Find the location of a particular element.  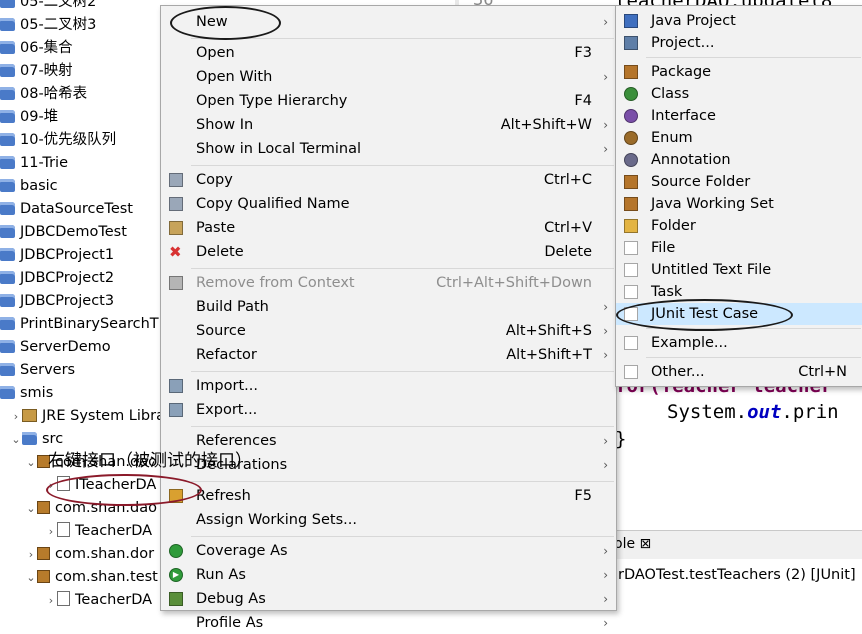

menu-item-label: Open is located at coordinates (215, 53).